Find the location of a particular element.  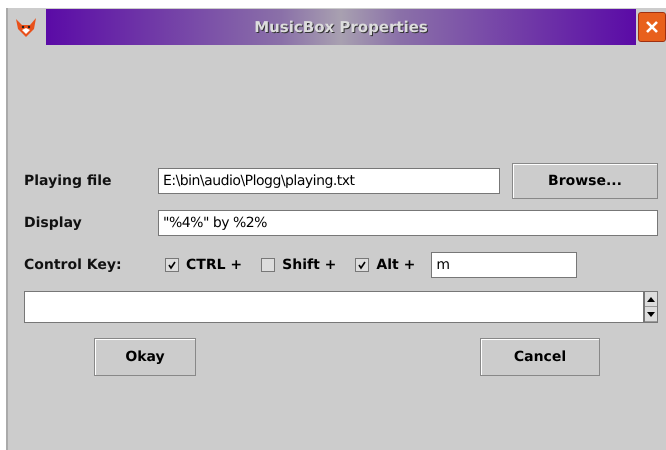

field-label: Display is located at coordinates (53, 223).